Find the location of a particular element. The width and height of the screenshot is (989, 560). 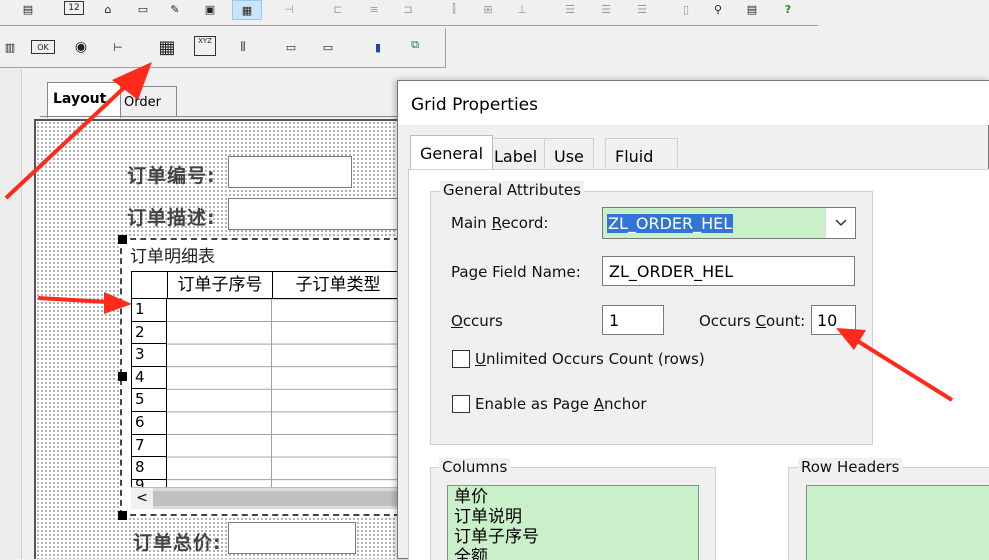

image-icon: ▭ is located at coordinates (143, 9).